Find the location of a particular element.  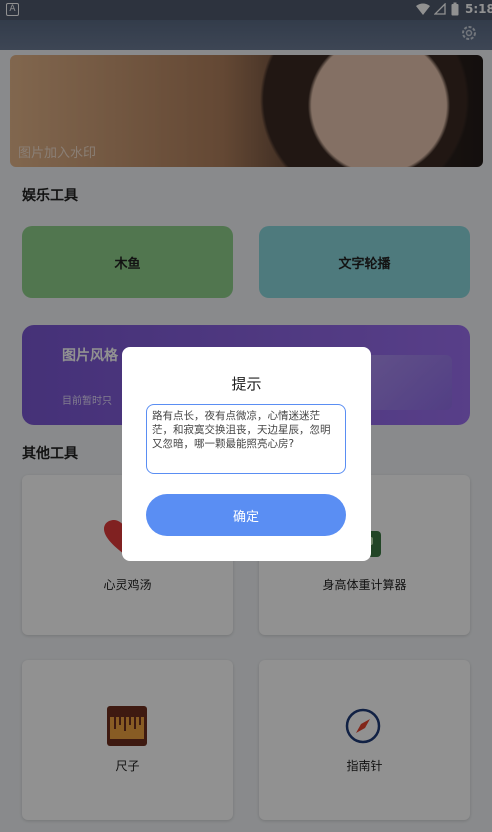

confirm-button-label: 确定 is located at coordinates (245, 517).